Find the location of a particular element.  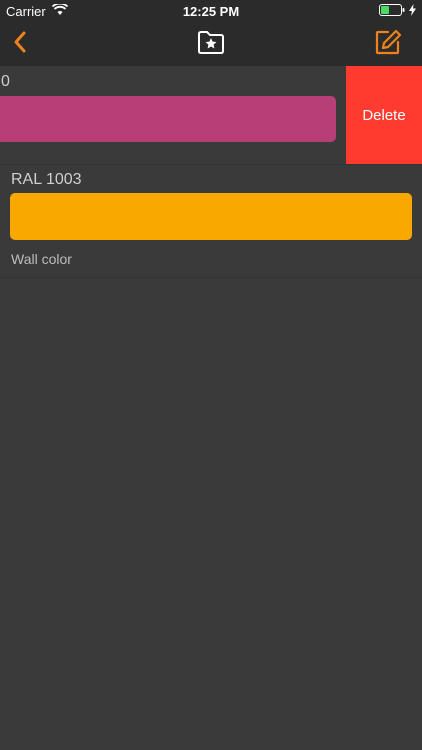

color-row: 0 Delete is located at coordinates (211, 115).